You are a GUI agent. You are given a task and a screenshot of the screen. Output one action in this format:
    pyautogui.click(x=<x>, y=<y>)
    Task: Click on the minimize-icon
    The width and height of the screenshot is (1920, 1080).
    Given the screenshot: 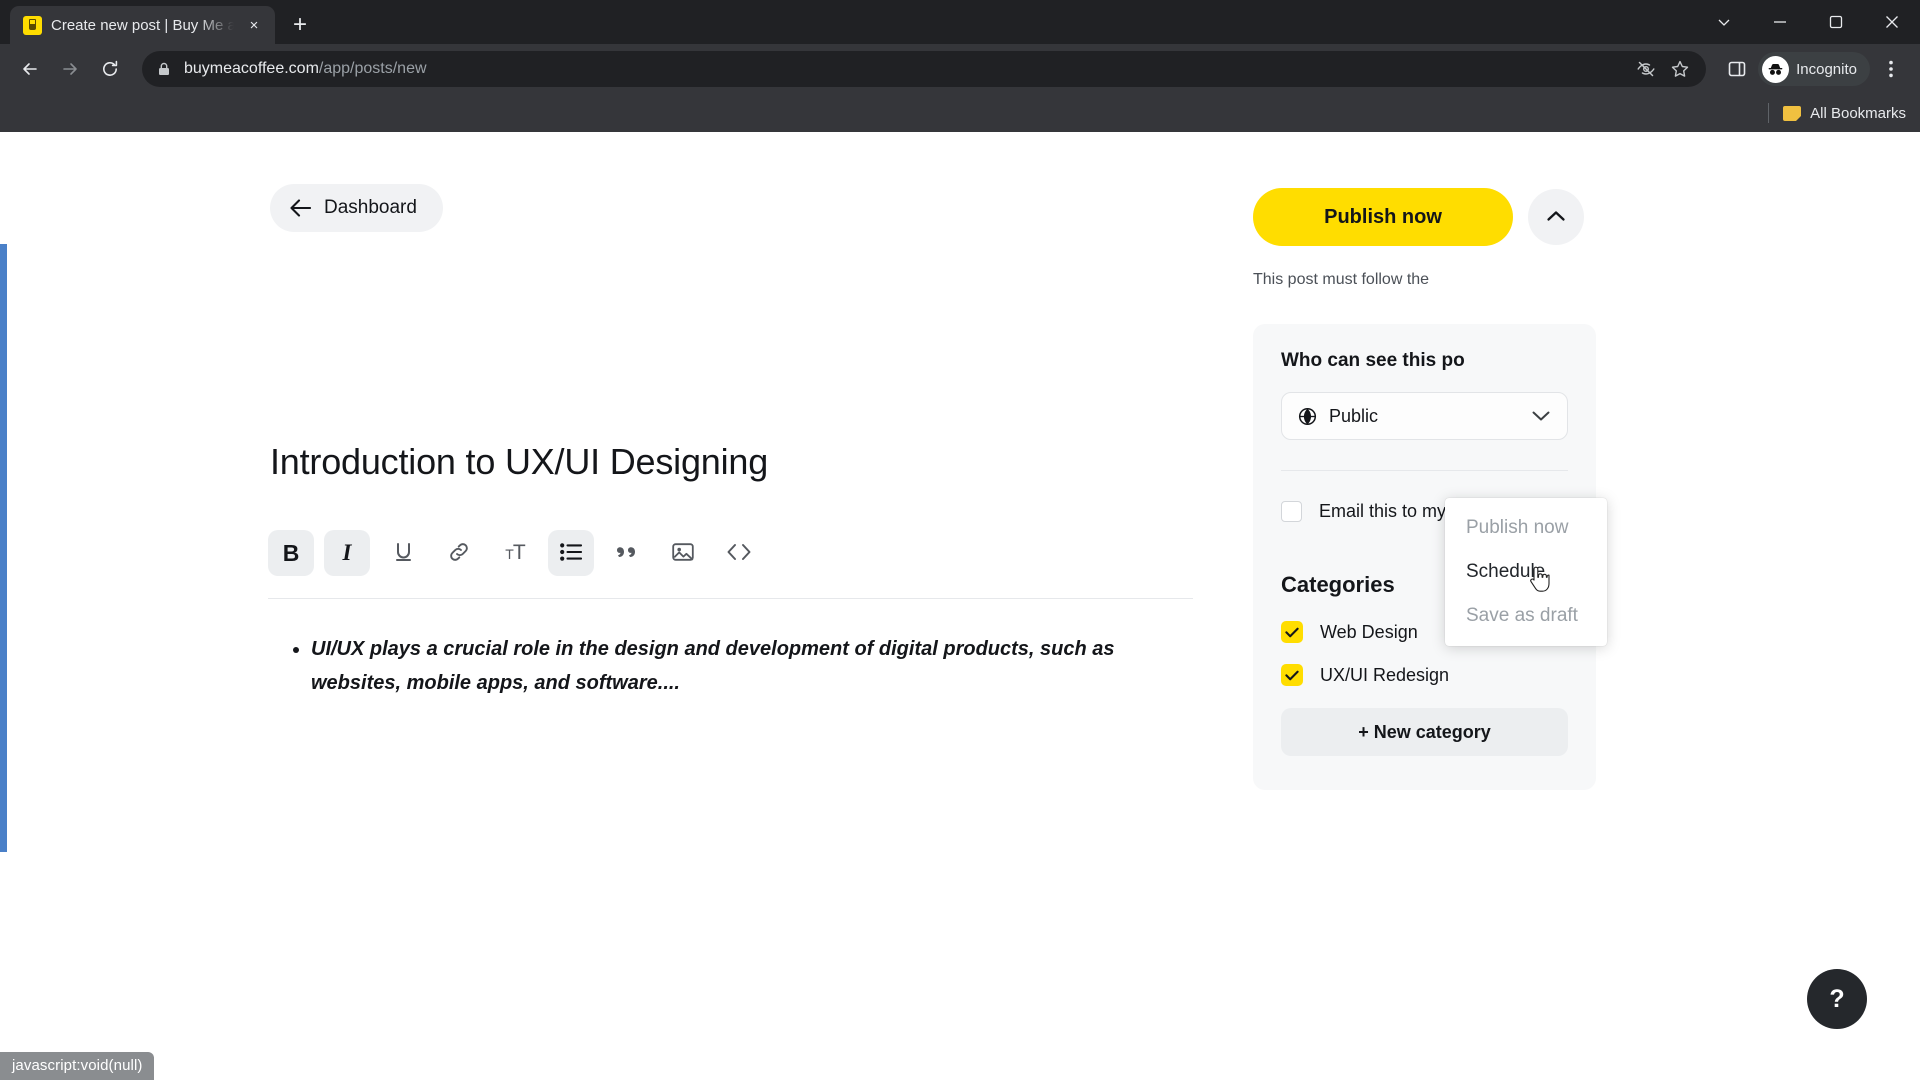 What is the action you would take?
    pyautogui.click(x=1780, y=22)
    